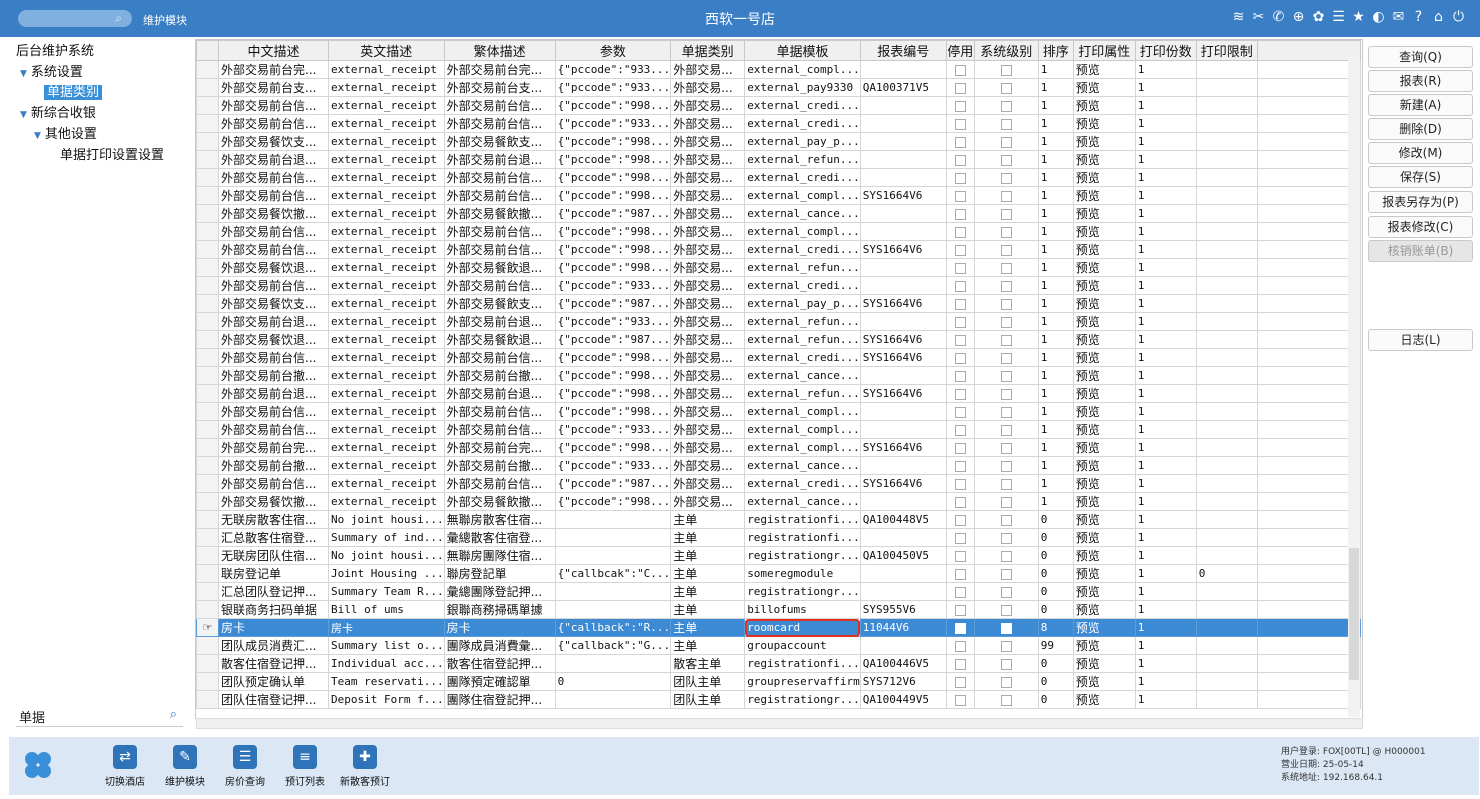 The image size is (1480, 799). Describe the element at coordinates (1420, 153) in the screenshot. I see `action-button: 修改(M)` at that location.